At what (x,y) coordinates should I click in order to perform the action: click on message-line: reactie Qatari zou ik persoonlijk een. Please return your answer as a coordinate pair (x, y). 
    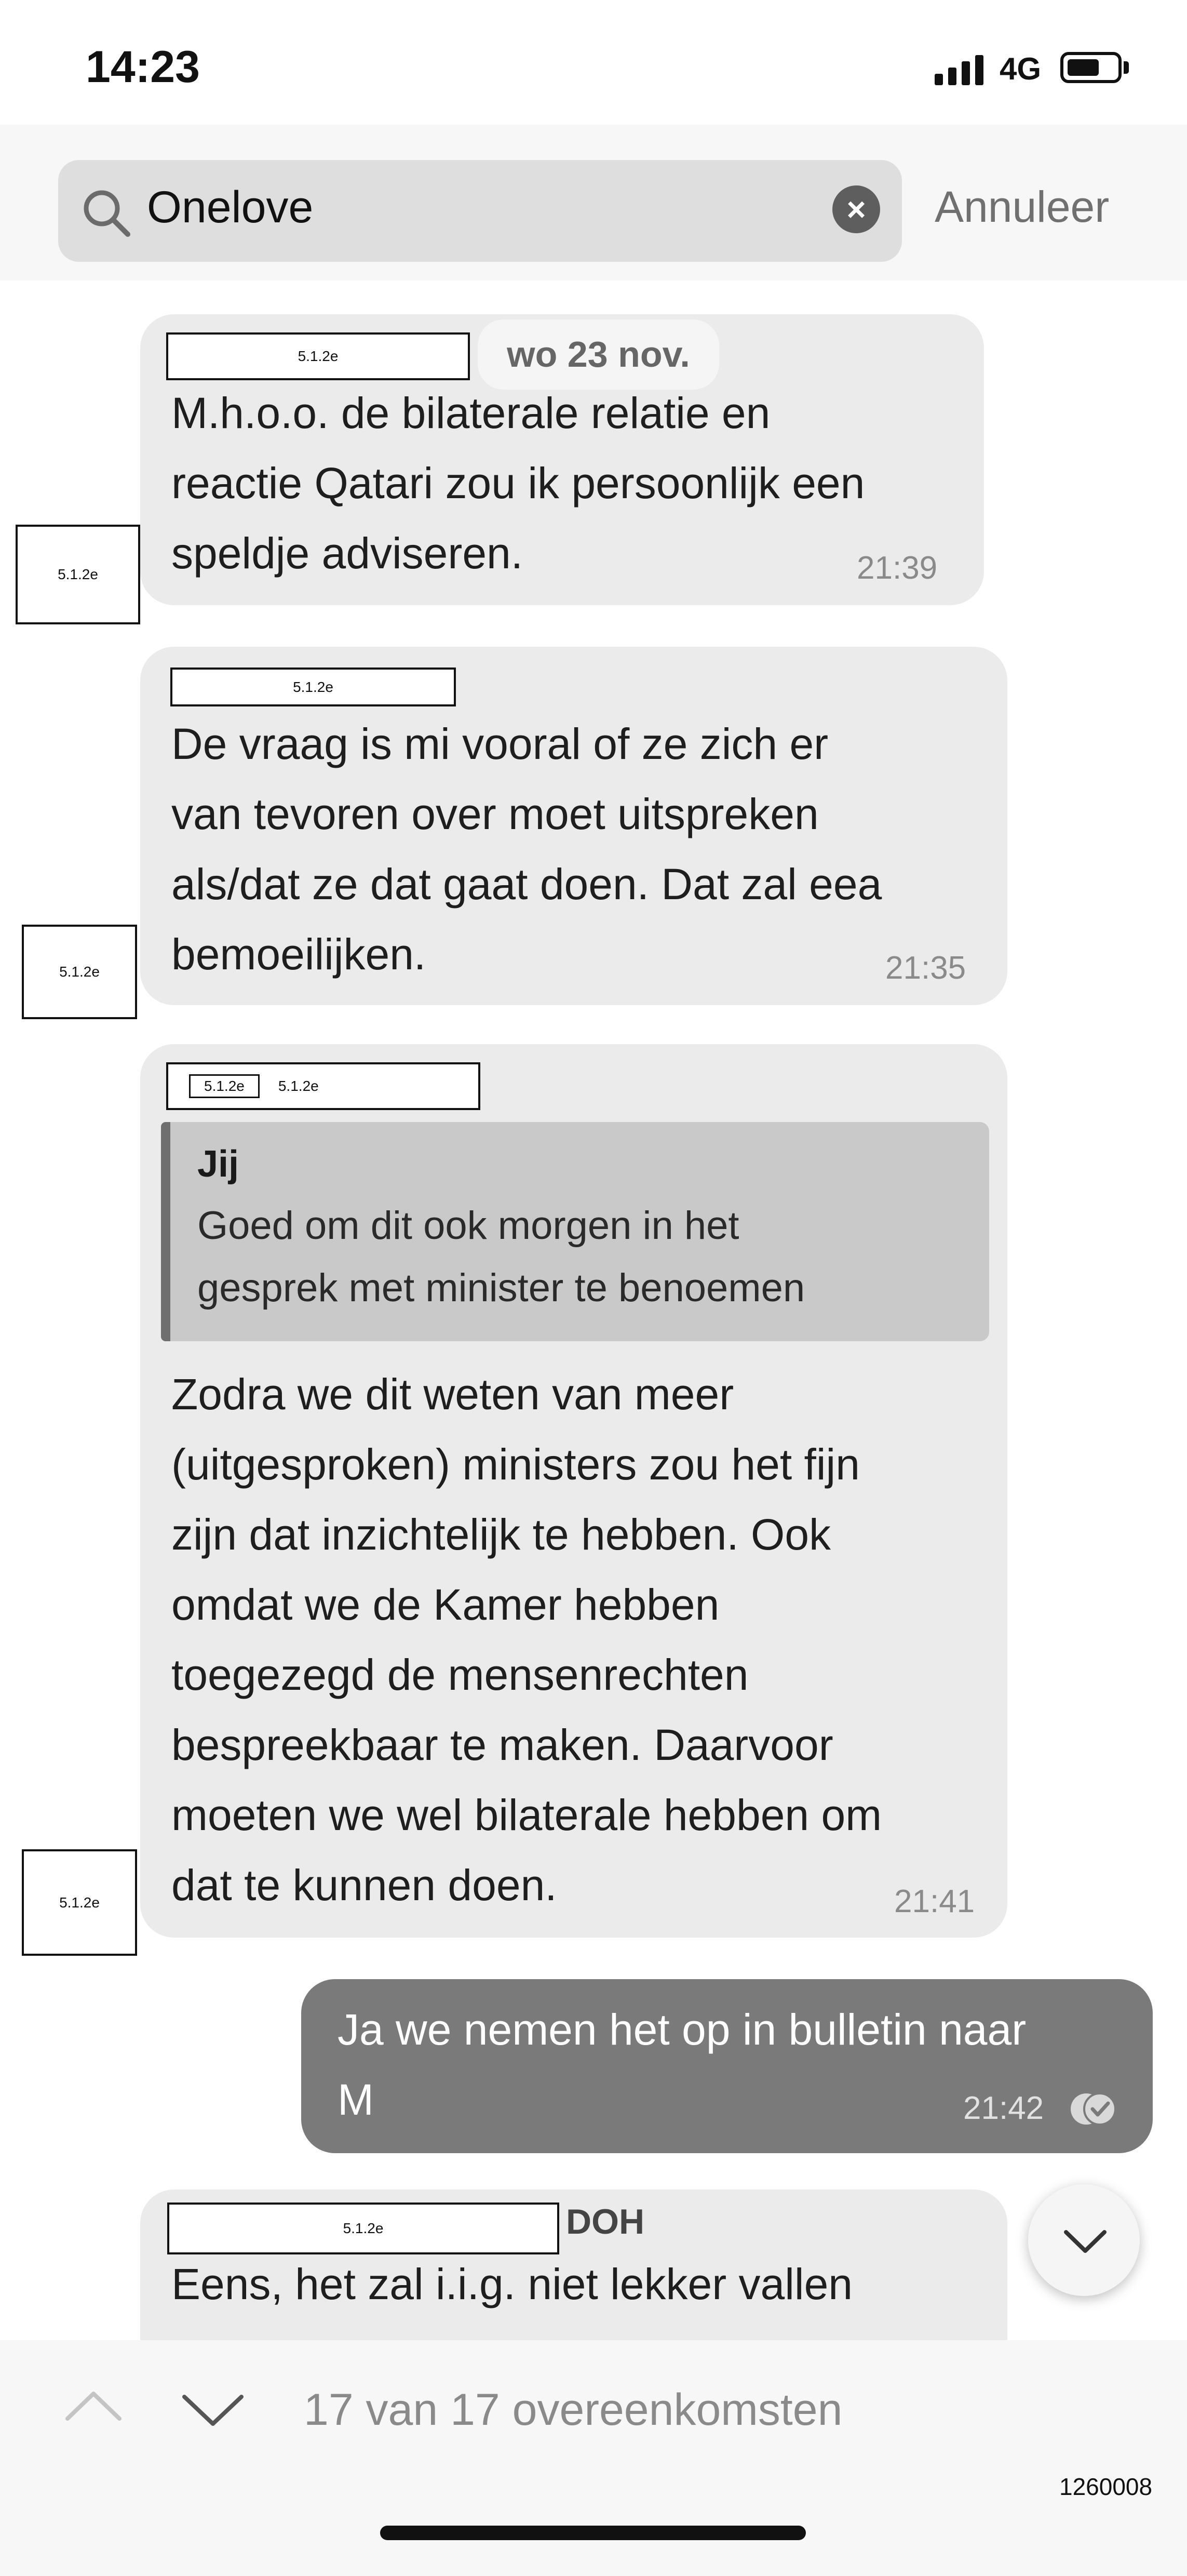
    Looking at the image, I should click on (518, 483).